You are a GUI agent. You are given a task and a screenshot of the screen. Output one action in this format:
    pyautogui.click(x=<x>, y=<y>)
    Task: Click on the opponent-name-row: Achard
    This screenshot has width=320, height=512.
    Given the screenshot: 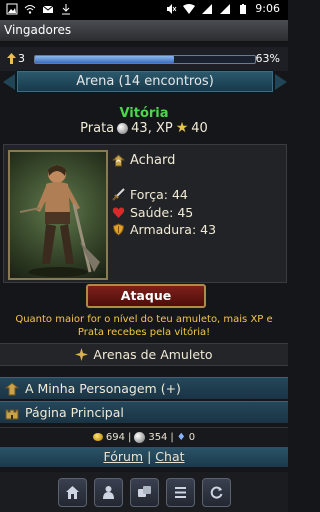 What is the action you would take?
    pyautogui.click(x=143, y=160)
    